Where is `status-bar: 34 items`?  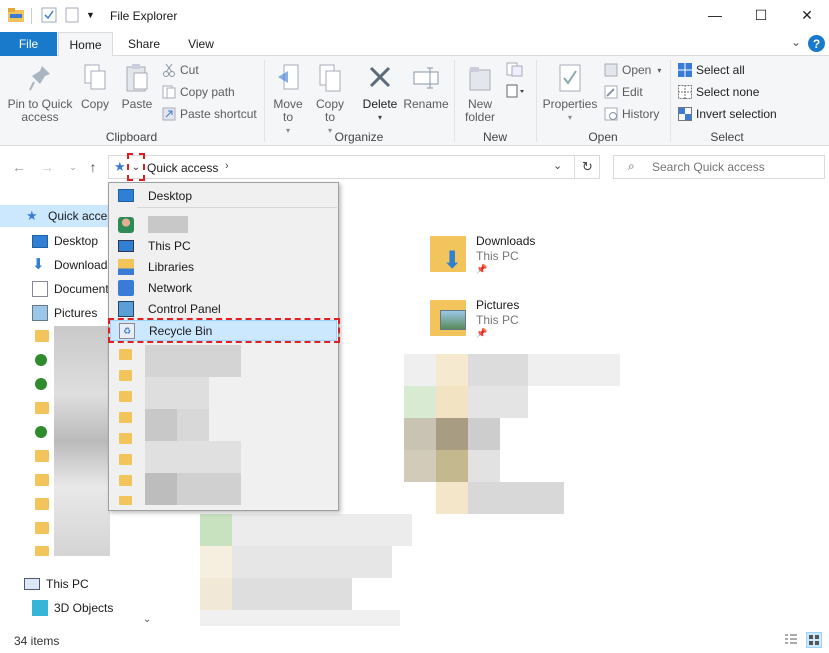 status-bar: 34 items is located at coordinates (414, 641).